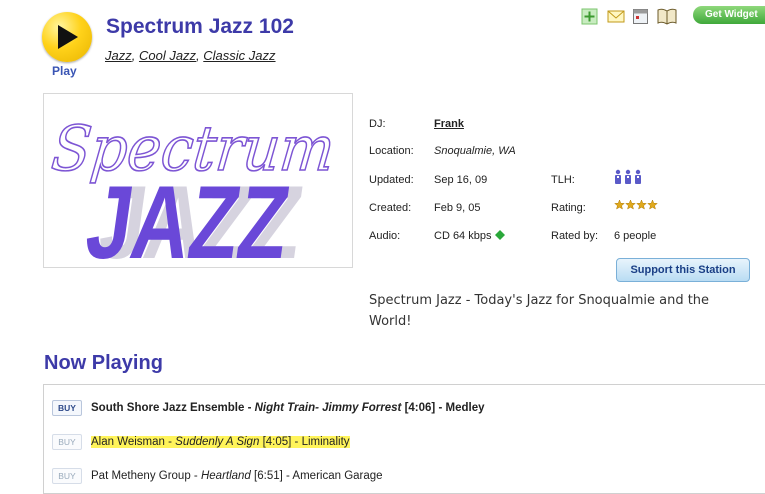 The height and width of the screenshot is (494, 765). Describe the element at coordinates (277, 442) in the screenshot. I see `track-duration: [4:05]` at that location.